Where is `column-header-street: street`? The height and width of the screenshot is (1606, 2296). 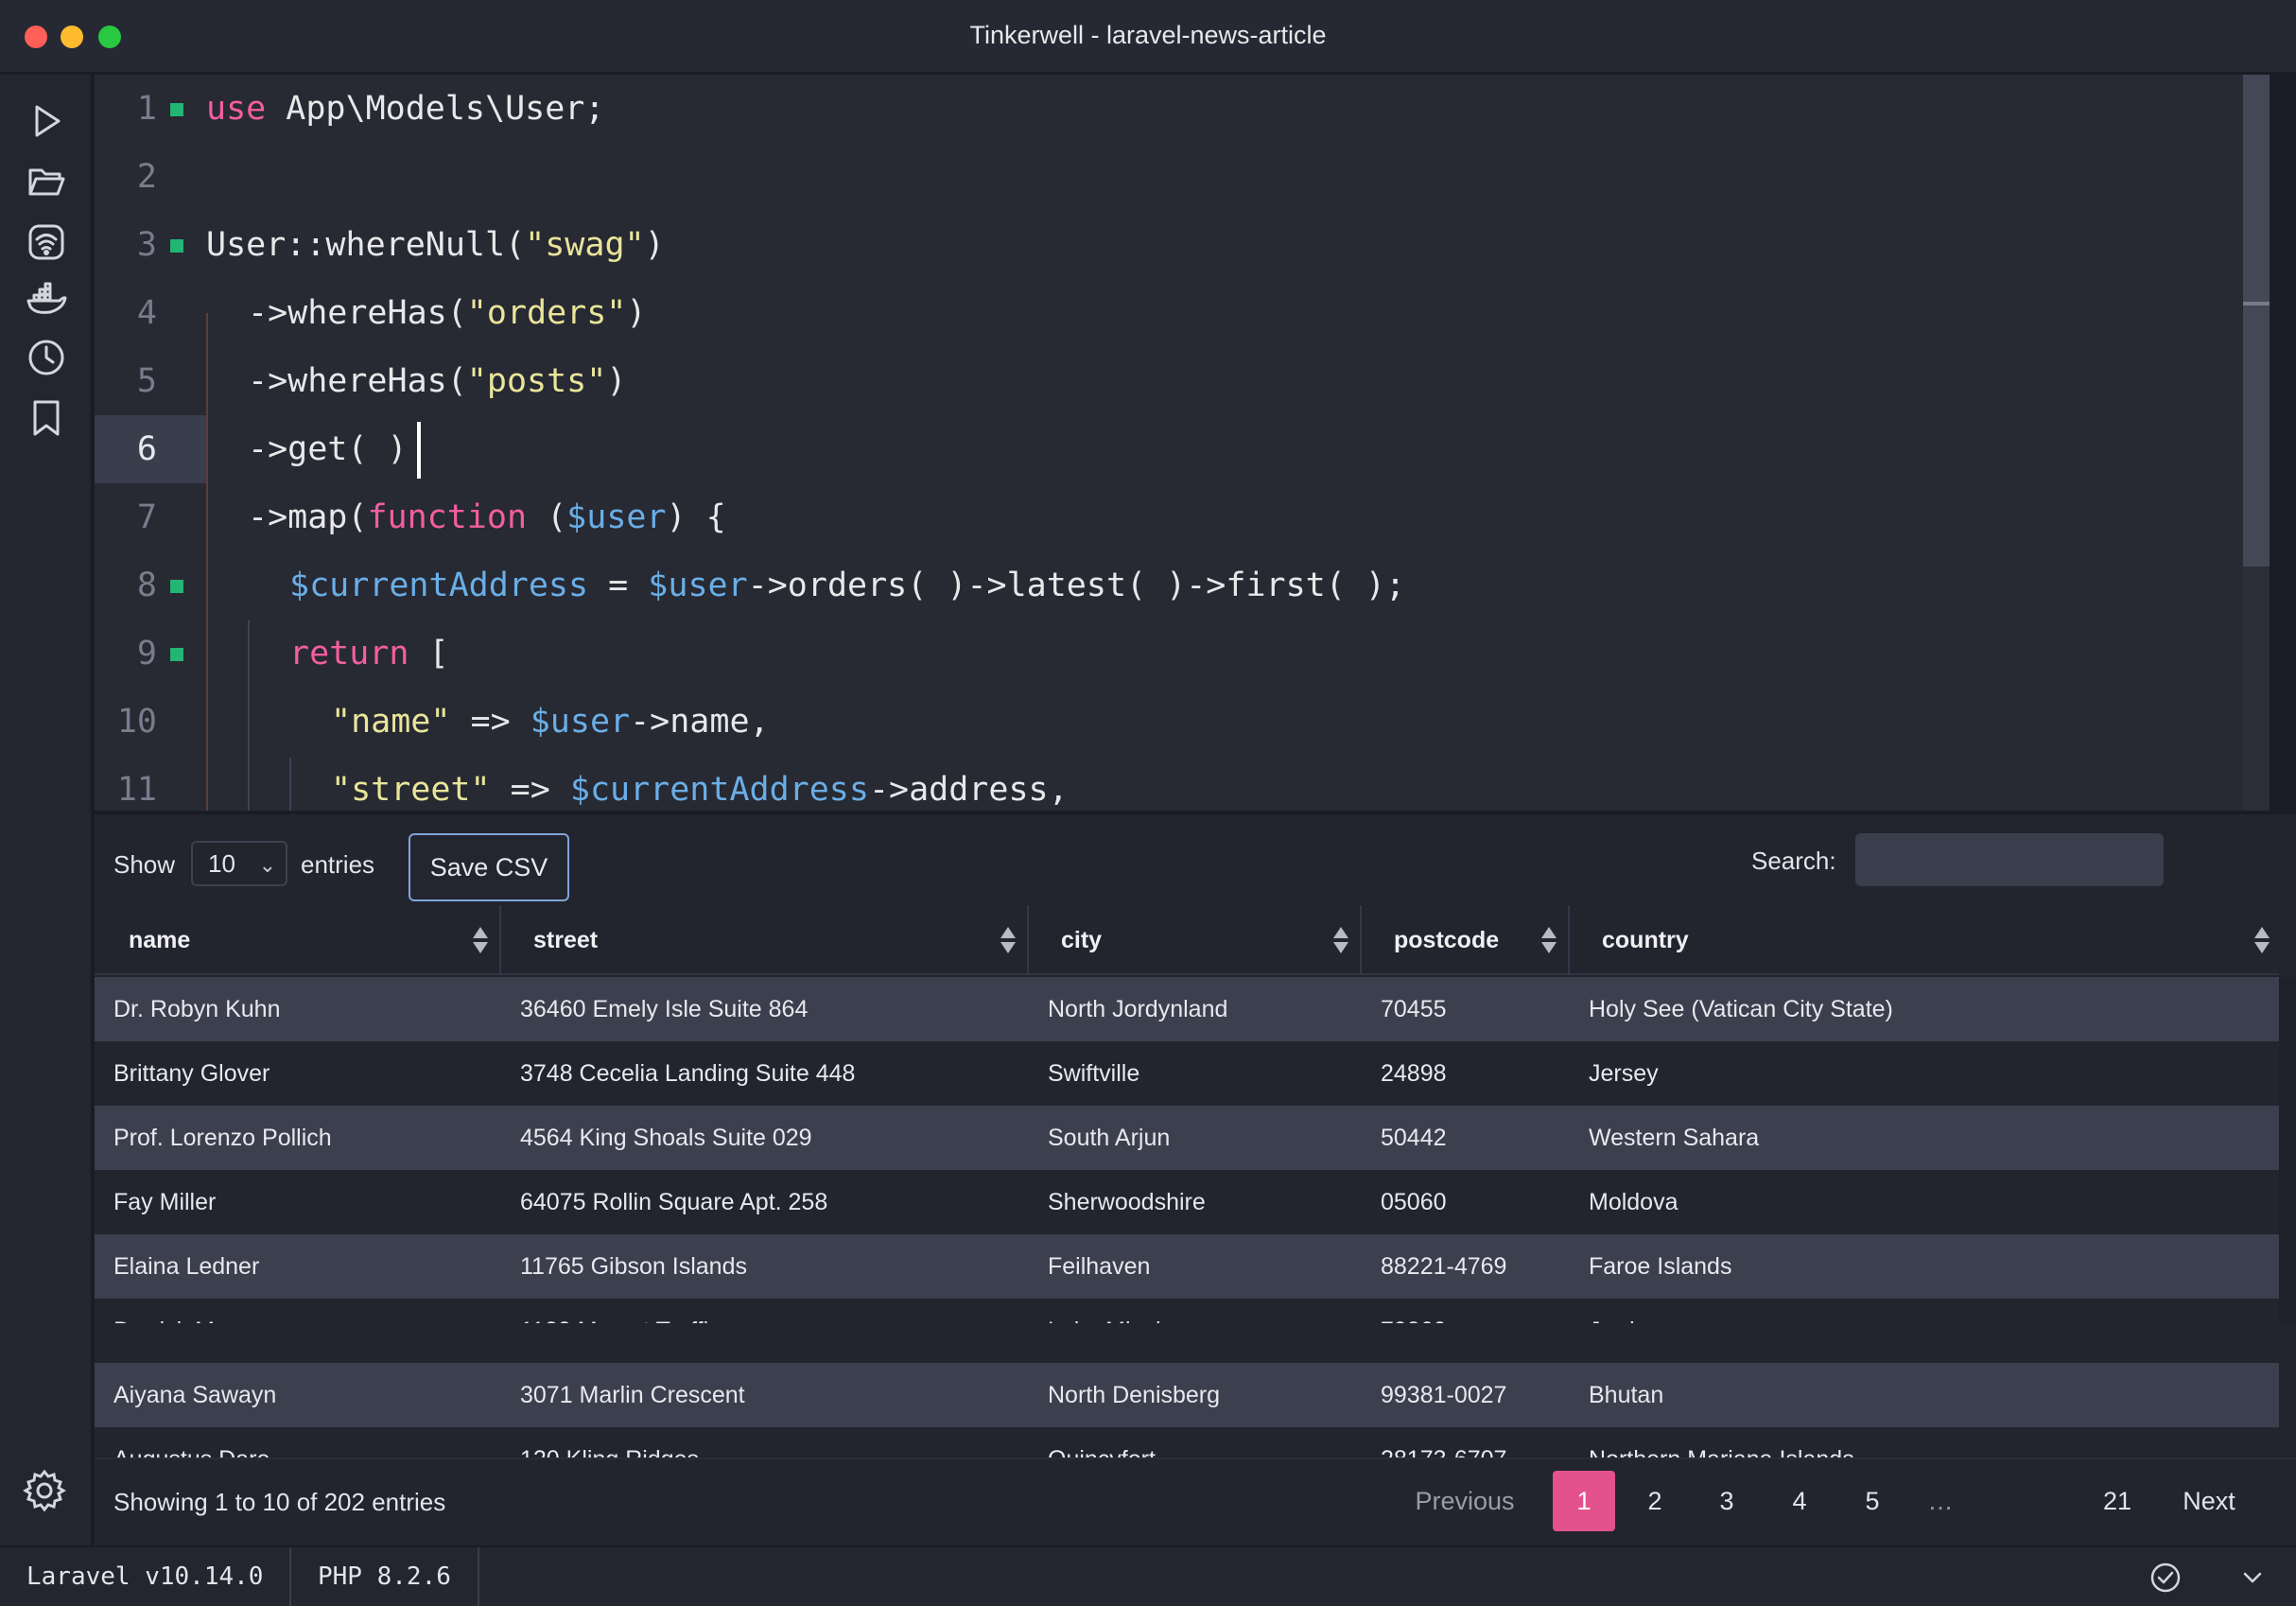 column-header-street: street is located at coordinates (765, 940).